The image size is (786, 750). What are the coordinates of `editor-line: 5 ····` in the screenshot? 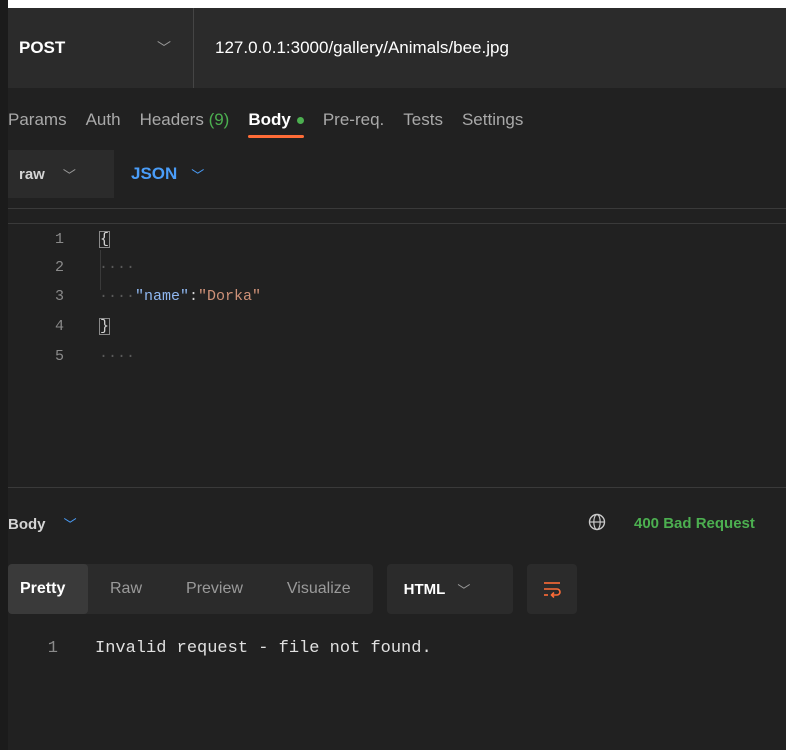 It's located at (71, 356).